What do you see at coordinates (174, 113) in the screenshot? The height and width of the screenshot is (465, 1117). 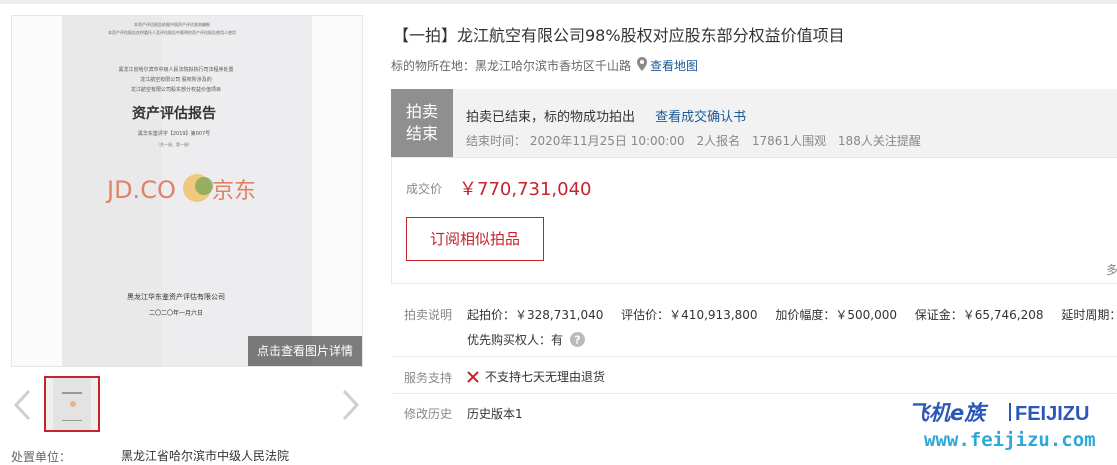 I see `report-title-text: 资产评估报告` at bounding box center [174, 113].